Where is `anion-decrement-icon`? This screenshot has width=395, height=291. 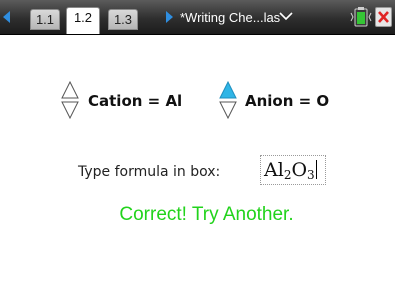
anion-decrement-icon is located at coordinates (228, 110).